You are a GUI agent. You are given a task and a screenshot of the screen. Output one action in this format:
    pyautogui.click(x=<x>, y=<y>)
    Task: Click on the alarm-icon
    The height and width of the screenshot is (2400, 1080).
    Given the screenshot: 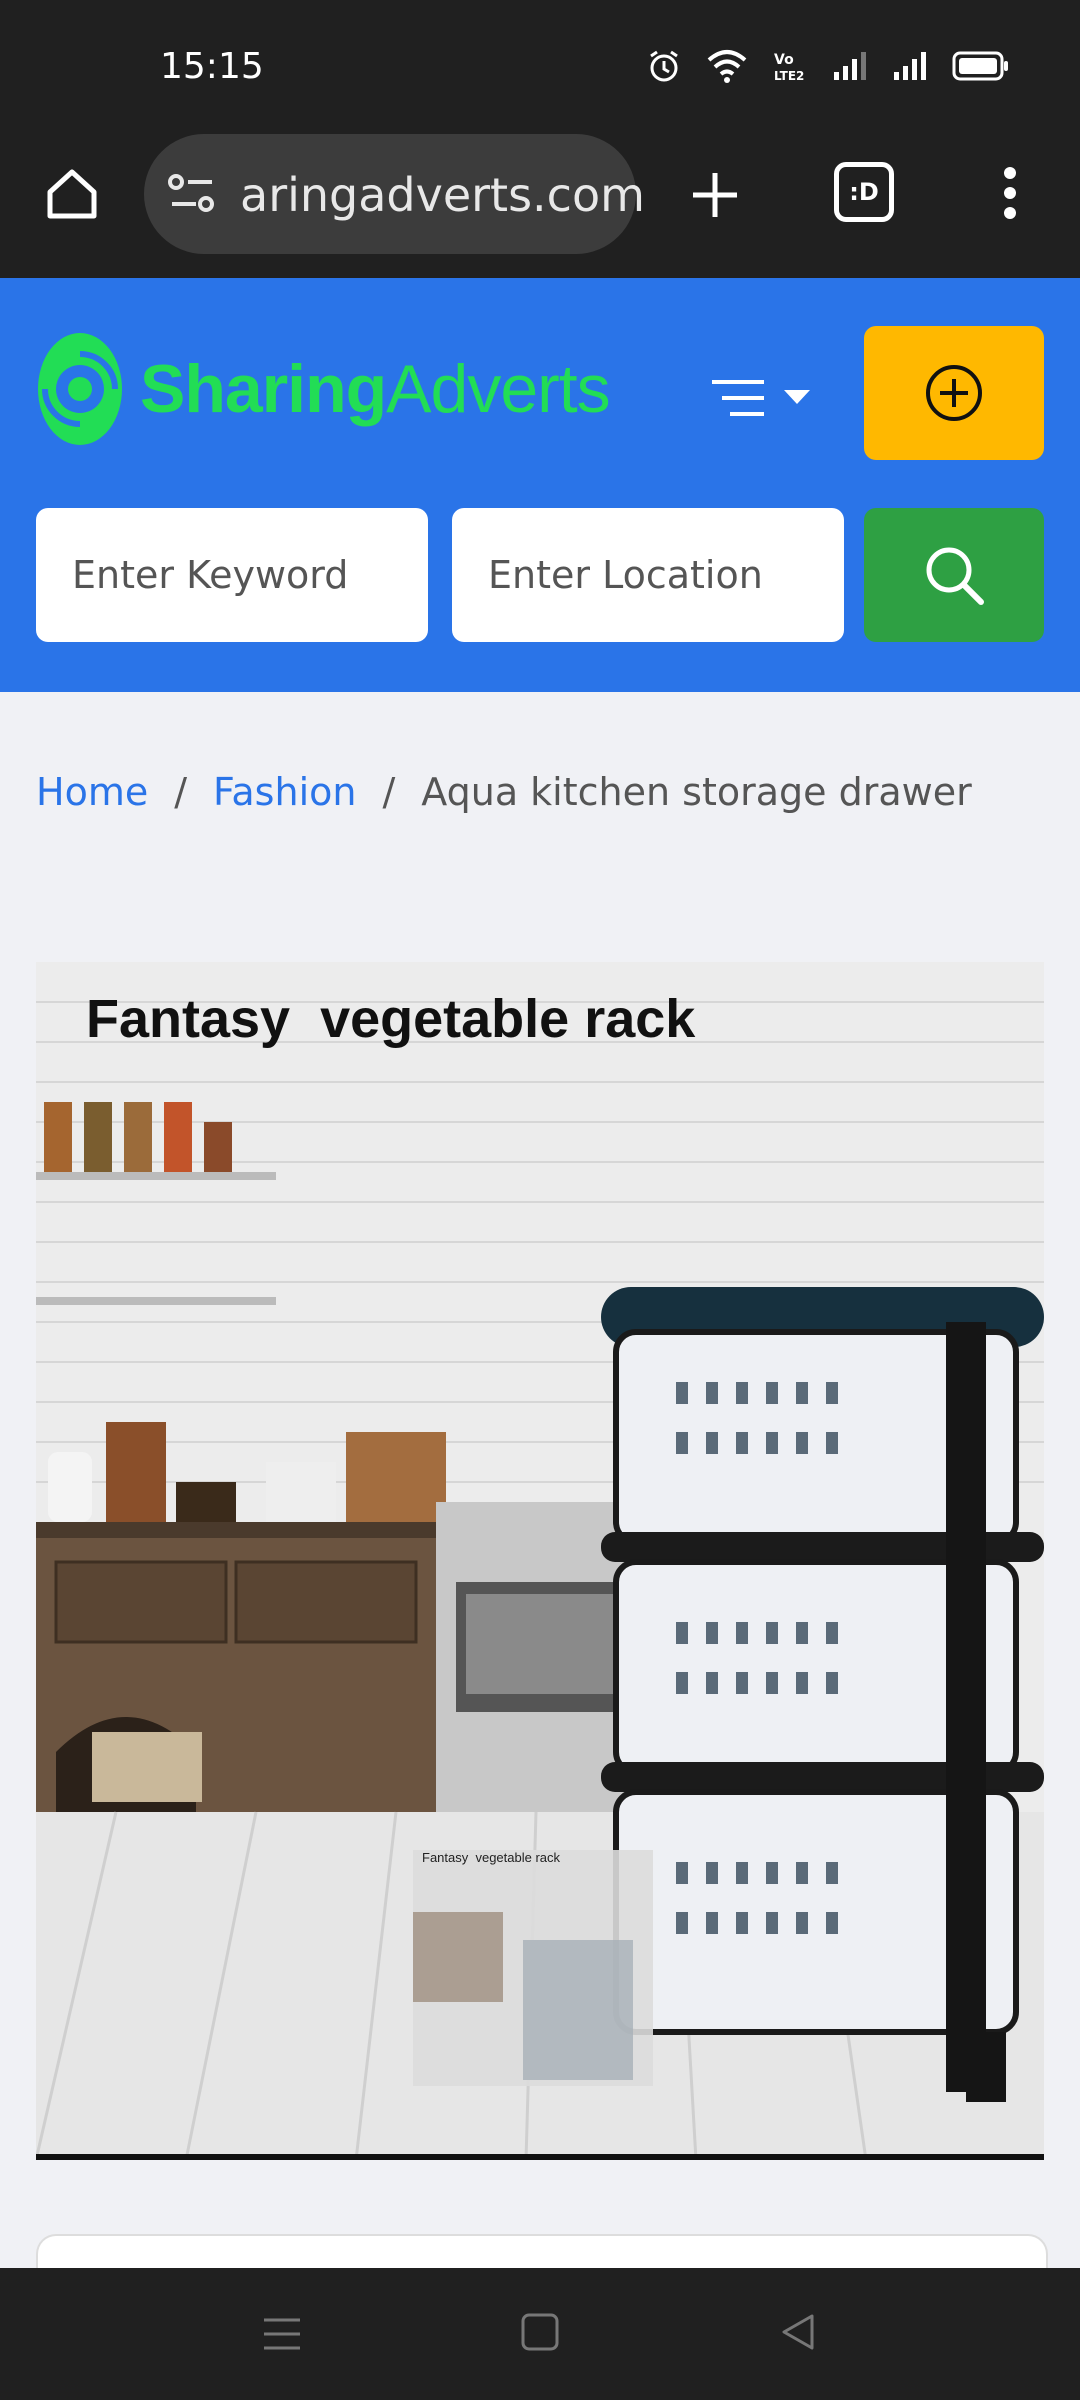 What is the action you would take?
    pyautogui.click(x=664, y=66)
    